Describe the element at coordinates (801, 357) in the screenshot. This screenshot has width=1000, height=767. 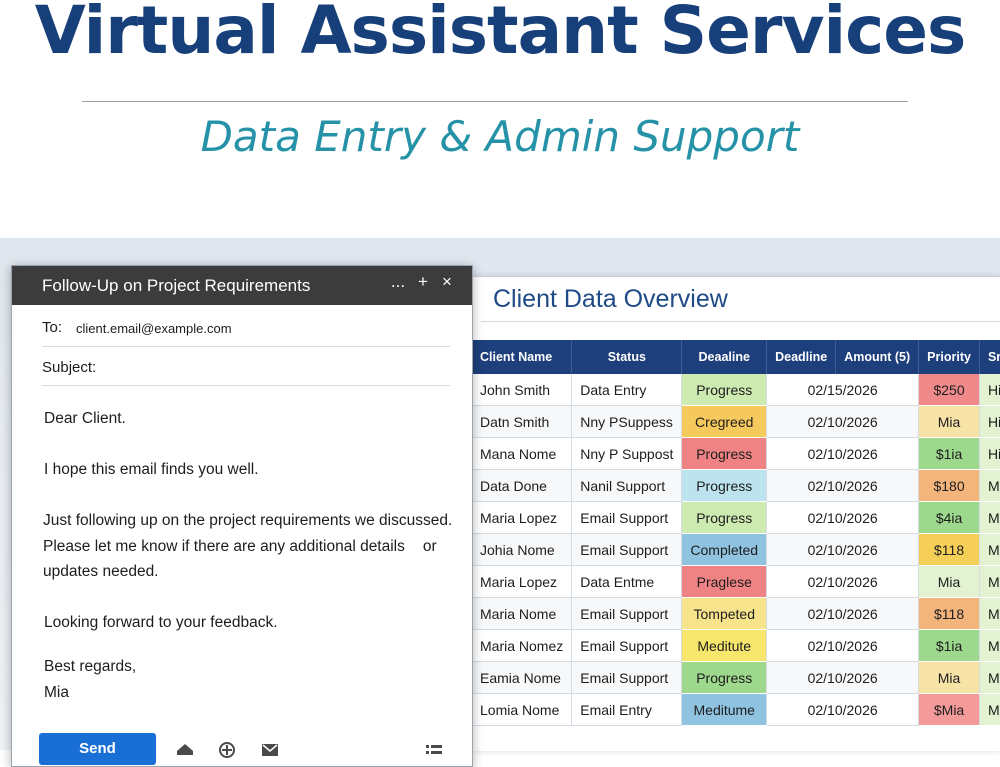
I see `column-header-deadline: Deadline` at that location.